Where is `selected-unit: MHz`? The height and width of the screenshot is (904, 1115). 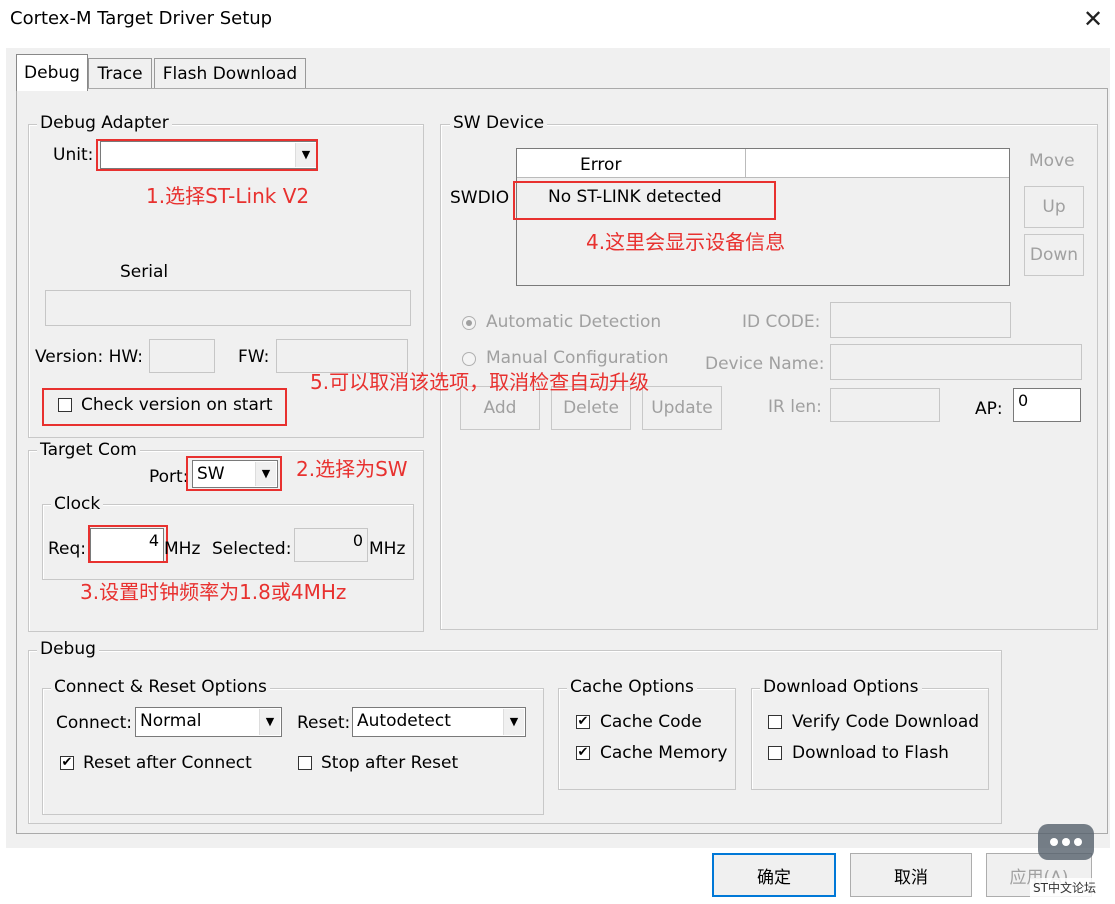
selected-unit: MHz is located at coordinates (387, 549).